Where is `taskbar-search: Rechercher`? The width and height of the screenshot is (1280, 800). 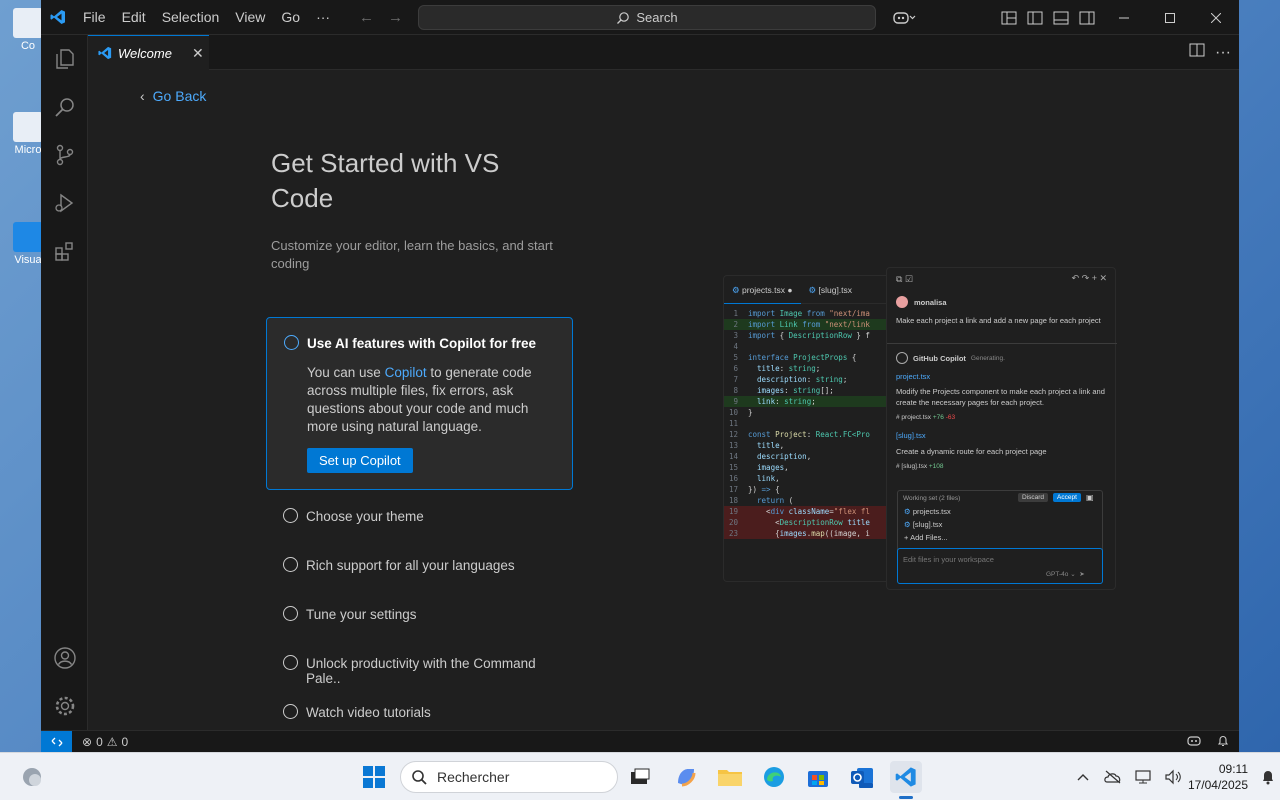
taskbar-search: Rechercher is located at coordinates (509, 777).